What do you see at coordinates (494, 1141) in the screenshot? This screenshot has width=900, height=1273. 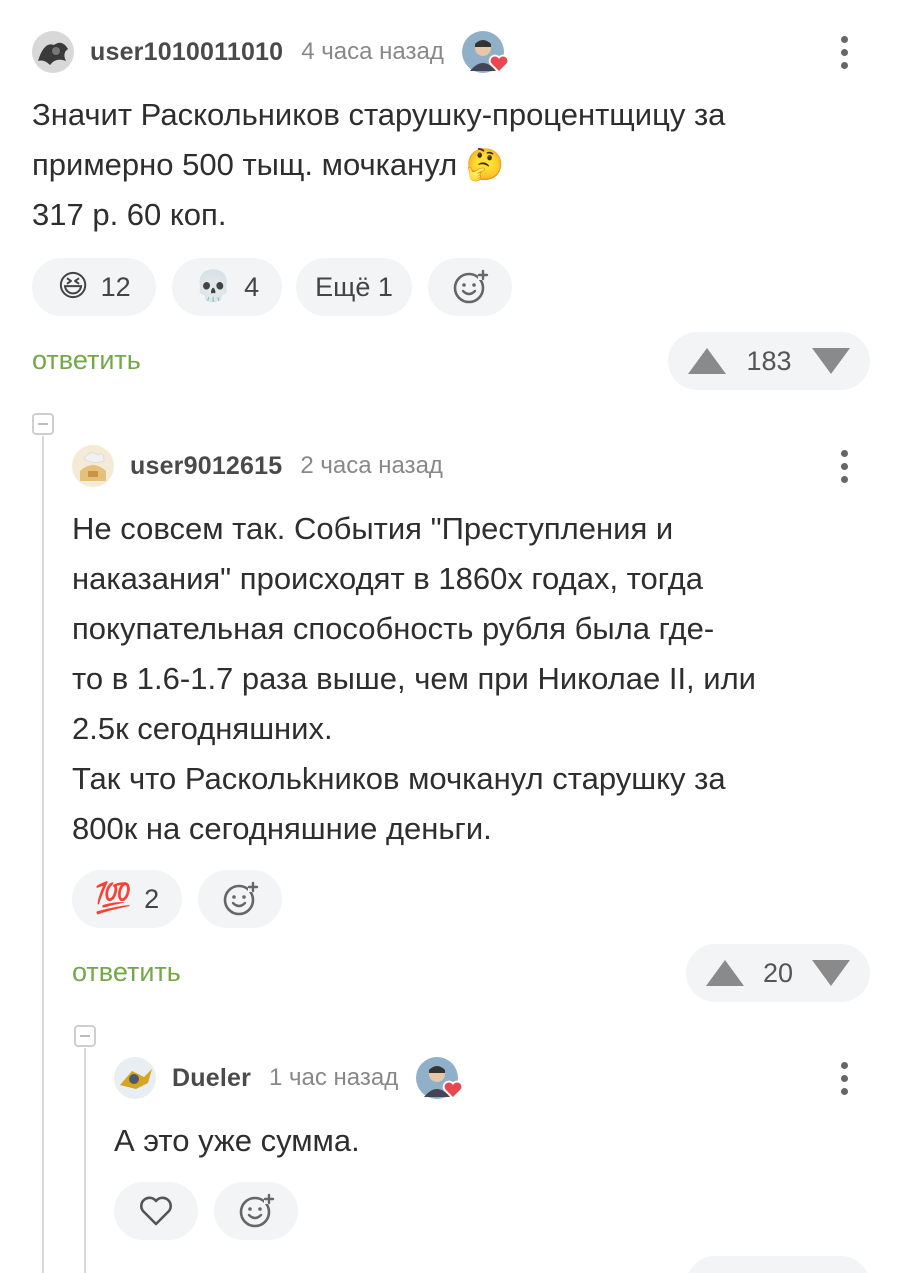 I see `comment-text: А это уже сумма.` at bounding box center [494, 1141].